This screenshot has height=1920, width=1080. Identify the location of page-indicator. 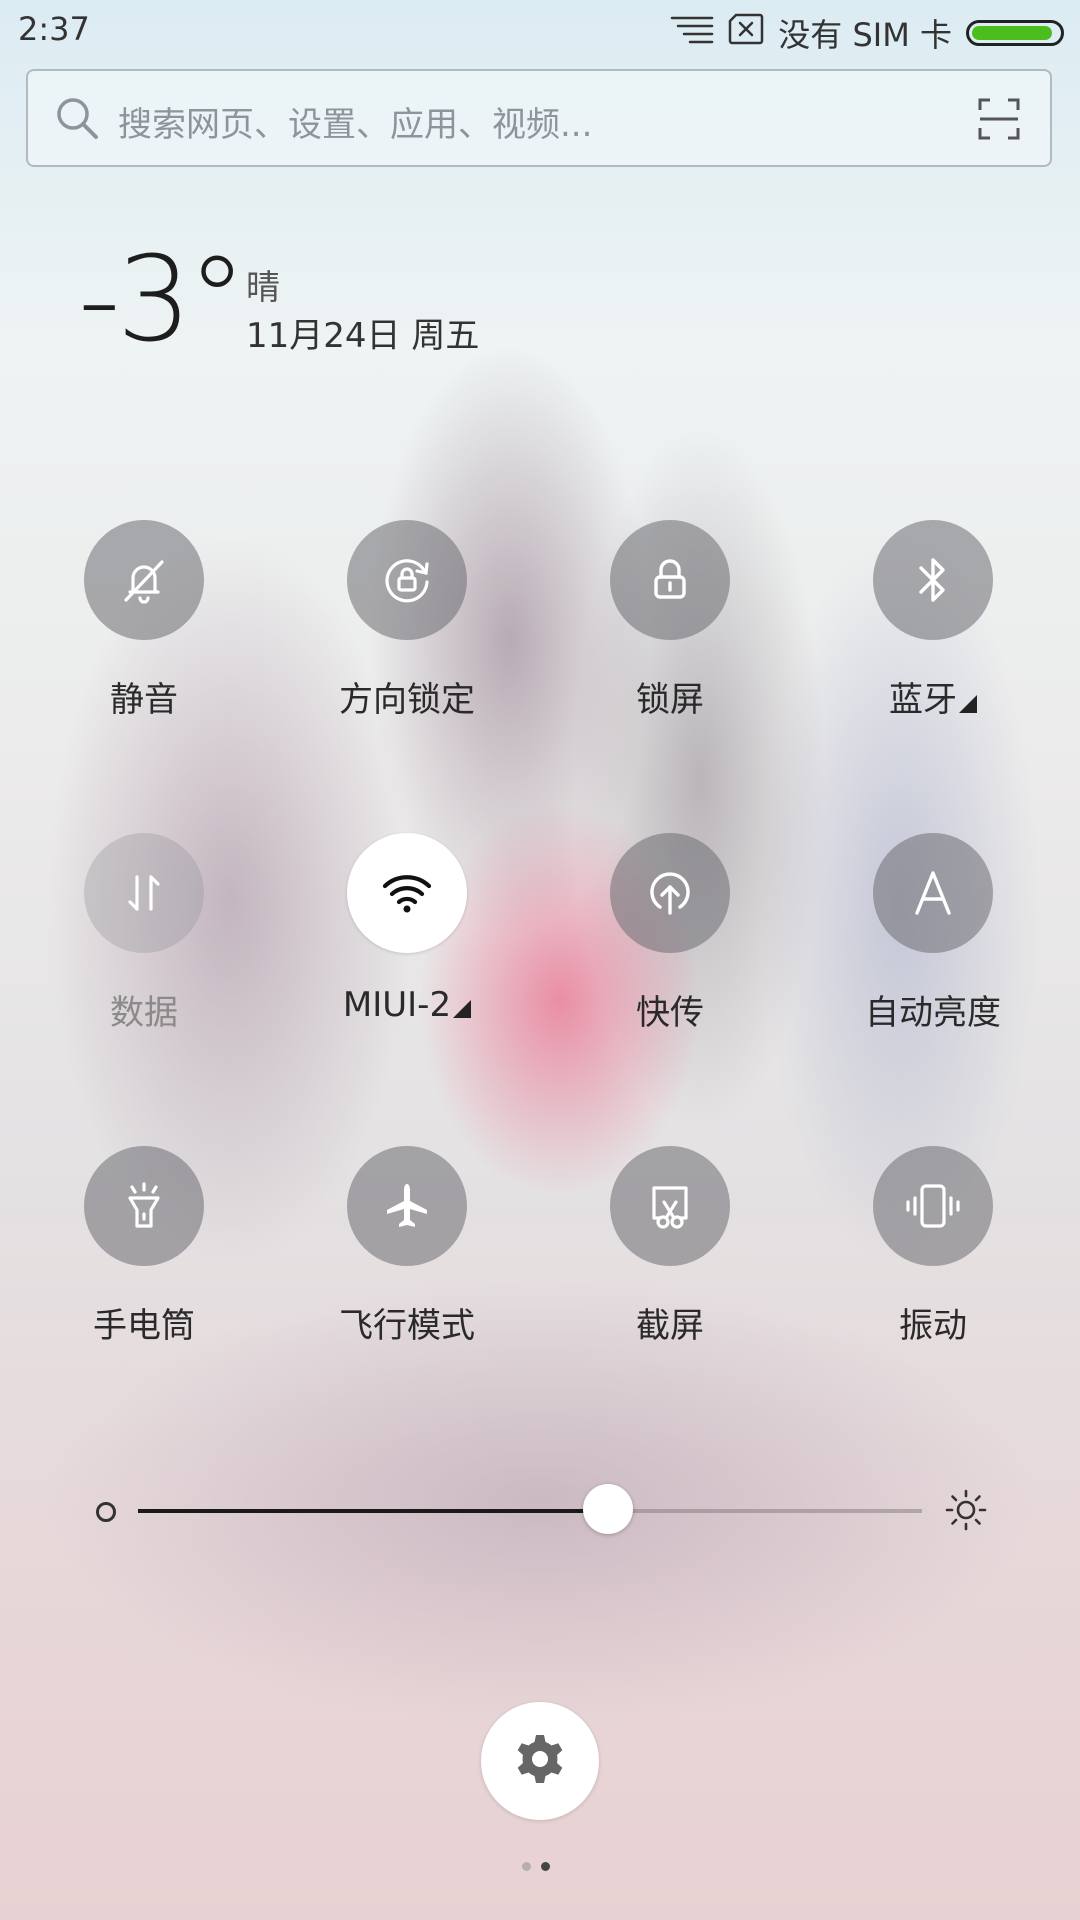
(536, 1866).